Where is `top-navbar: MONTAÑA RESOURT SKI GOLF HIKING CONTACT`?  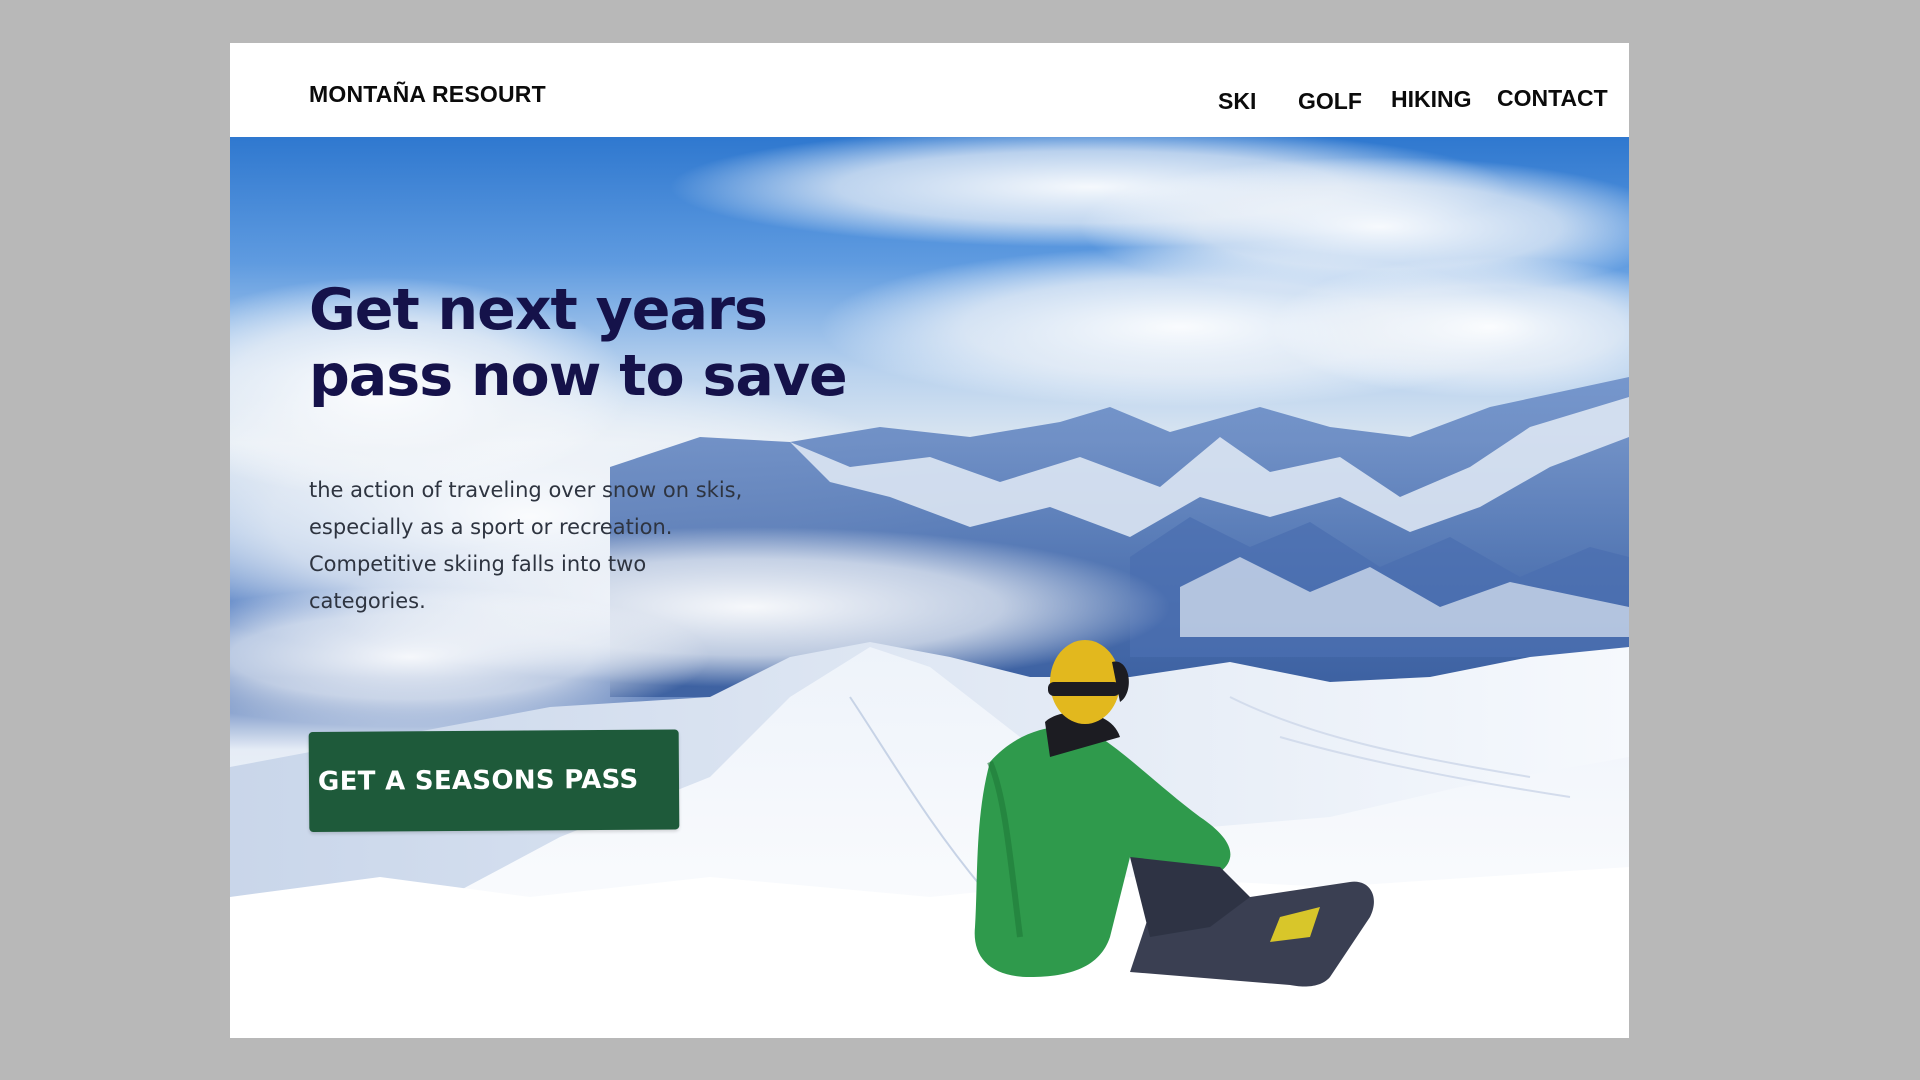 top-navbar: MONTAÑA RESOURT SKI GOLF HIKING CONTACT is located at coordinates (929, 90).